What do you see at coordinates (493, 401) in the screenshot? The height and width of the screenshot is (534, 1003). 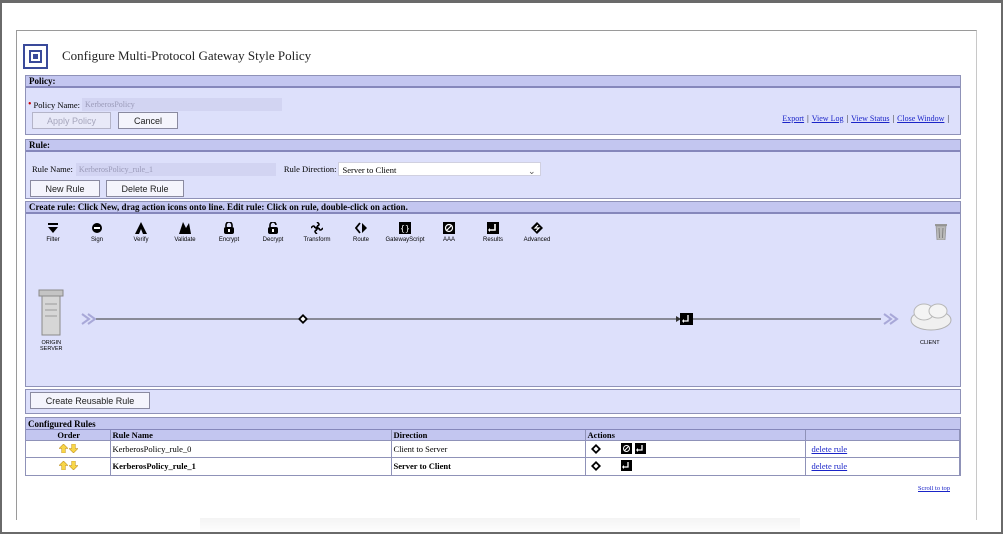 I see `reusable-rule-panel: Create Reusable Rule` at bounding box center [493, 401].